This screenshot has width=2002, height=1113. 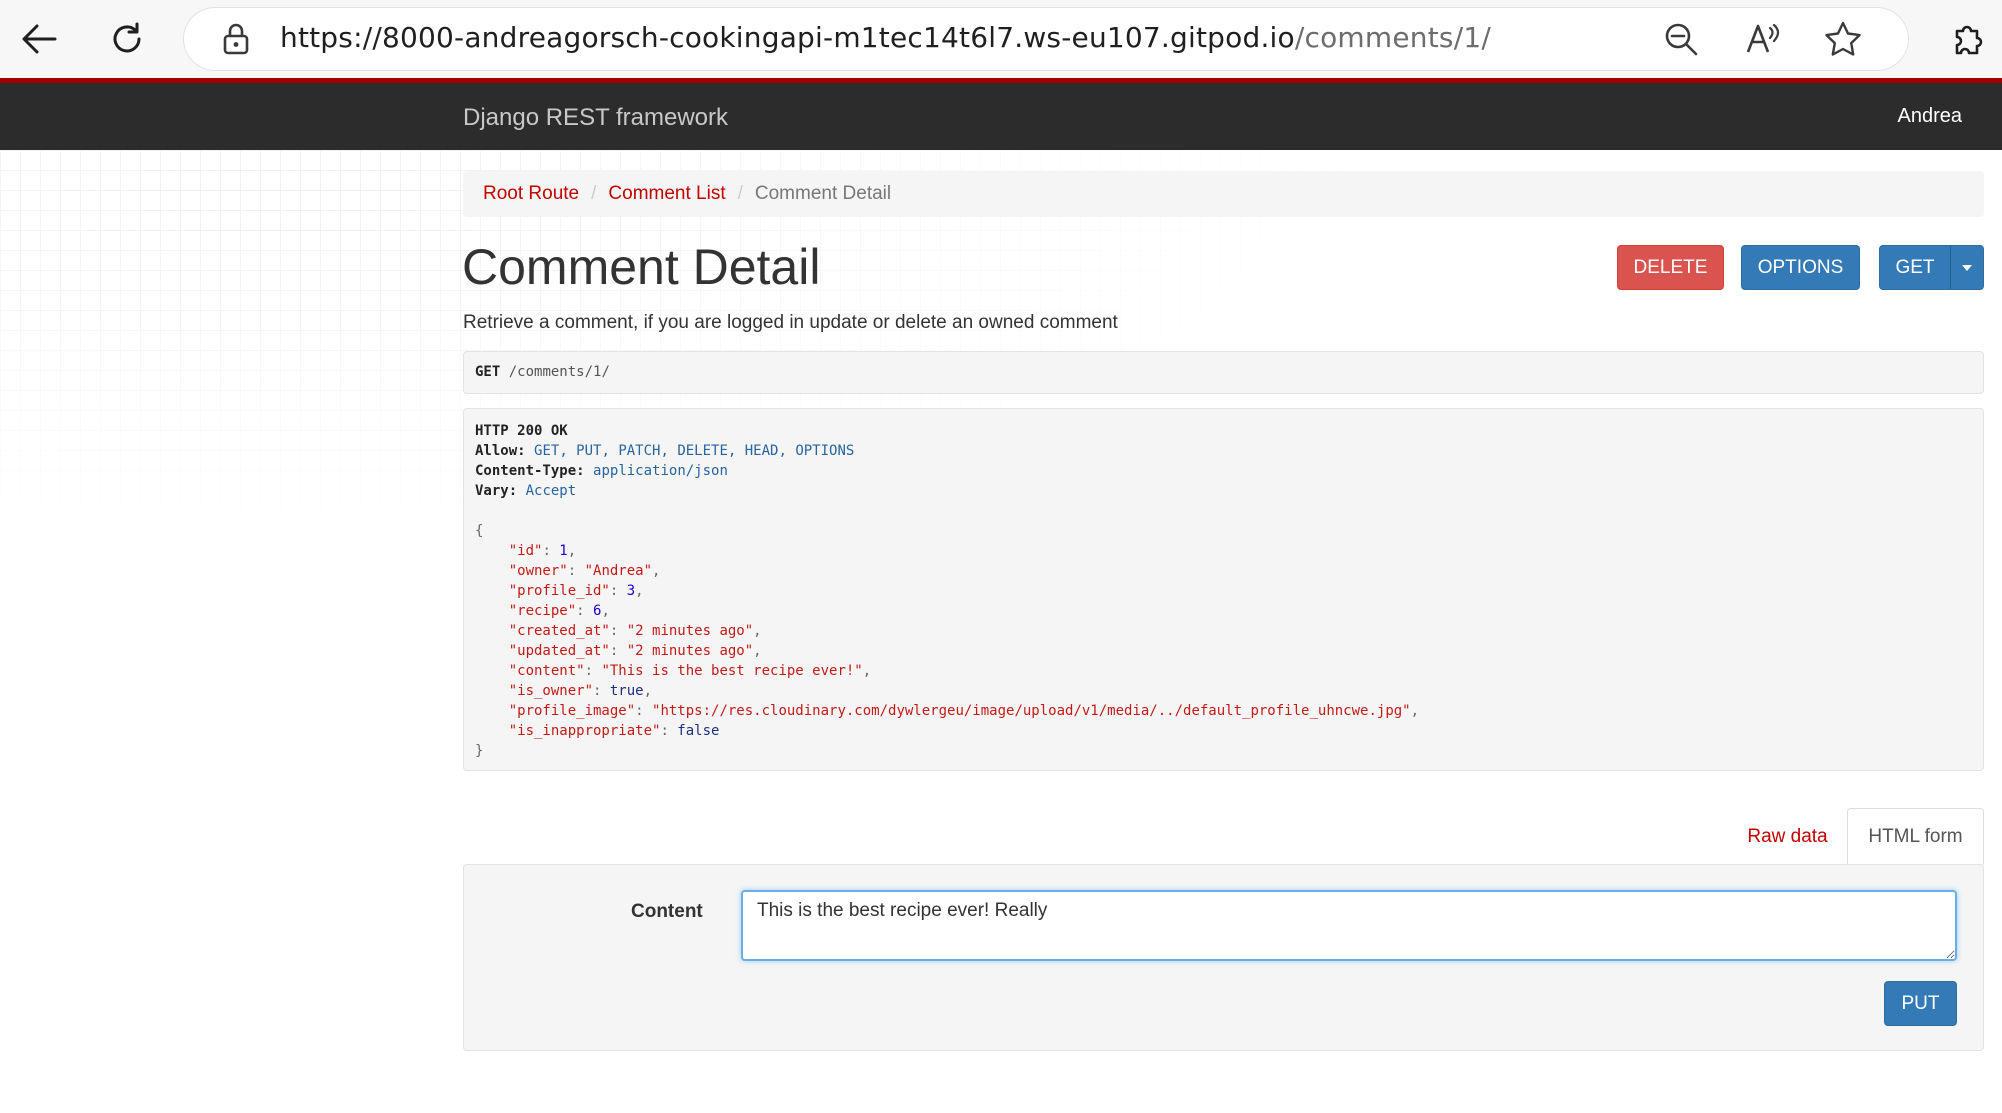 What do you see at coordinates (631, 591) in the screenshot?
I see `json-value: 3` at bounding box center [631, 591].